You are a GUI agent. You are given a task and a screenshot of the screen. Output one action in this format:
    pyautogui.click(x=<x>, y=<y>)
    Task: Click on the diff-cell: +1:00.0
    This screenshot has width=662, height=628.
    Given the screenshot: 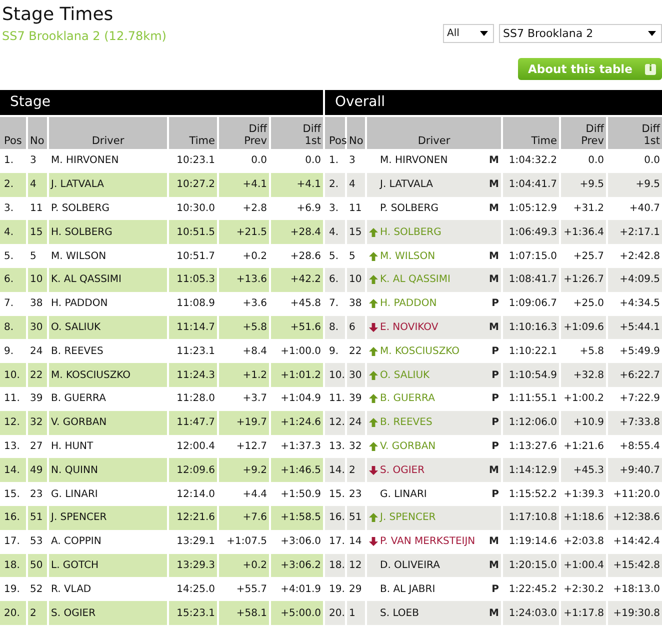 What is the action you would take?
    pyautogui.click(x=296, y=351)
    